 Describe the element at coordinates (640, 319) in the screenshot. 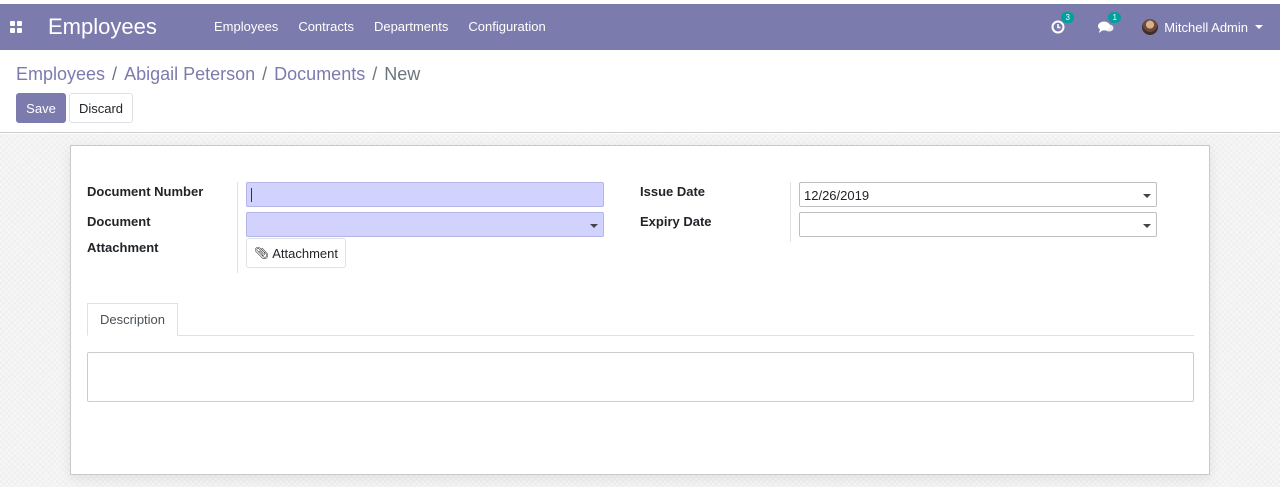

I see `notebook-tabs: Description` at that location.